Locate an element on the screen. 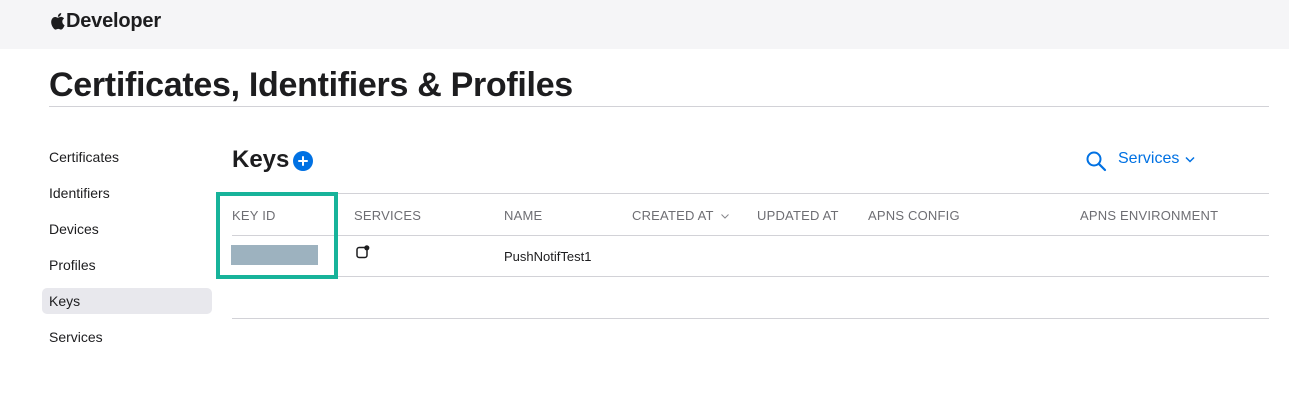  sidebar-item-services: Services is located at coordinates (127, 337).